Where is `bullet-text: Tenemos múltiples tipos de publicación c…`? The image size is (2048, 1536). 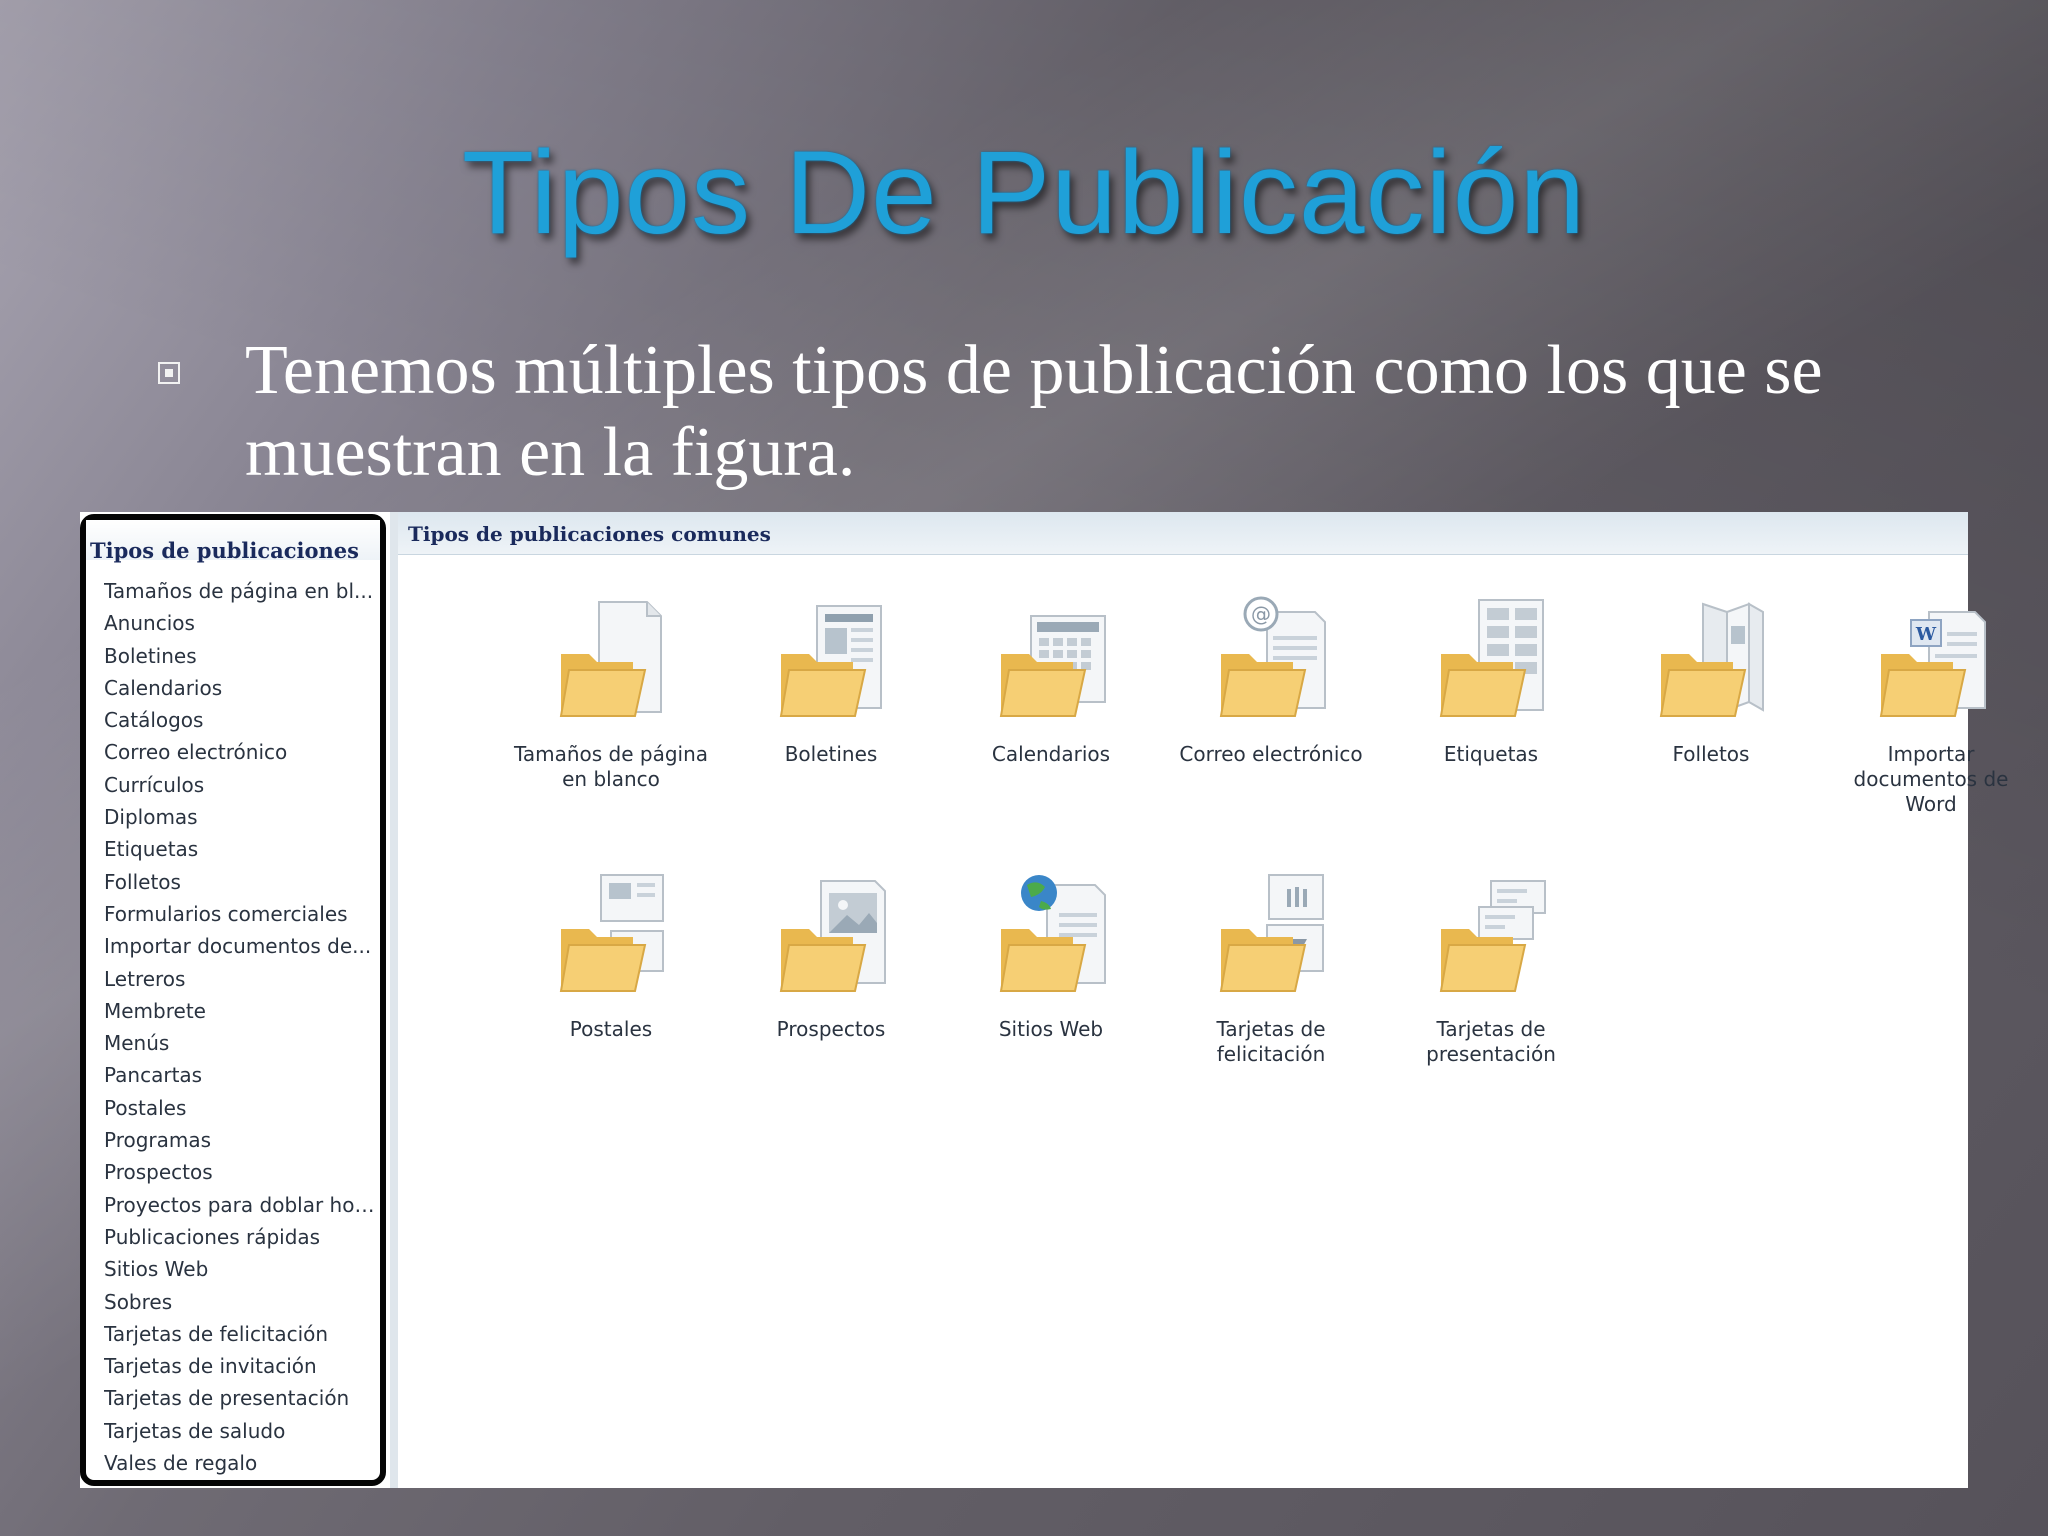
bullet-text: Tenemos múltiples tipos de publicación c… is located at coordinates (1034, 411).